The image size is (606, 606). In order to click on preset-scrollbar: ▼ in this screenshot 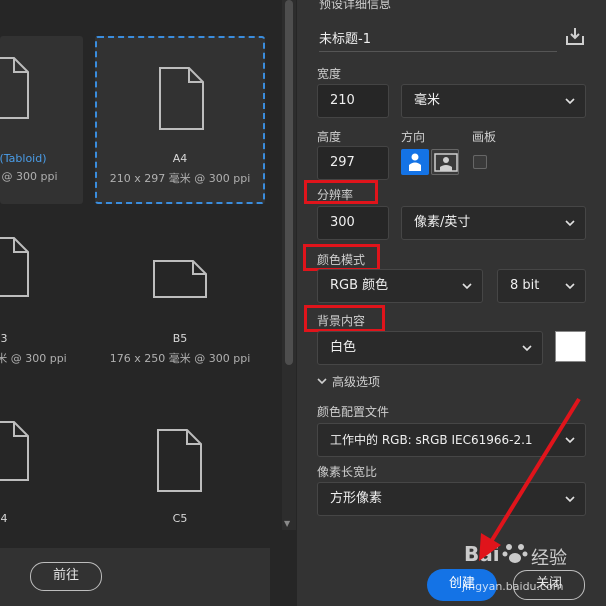, I will do `click(289, 265)`.